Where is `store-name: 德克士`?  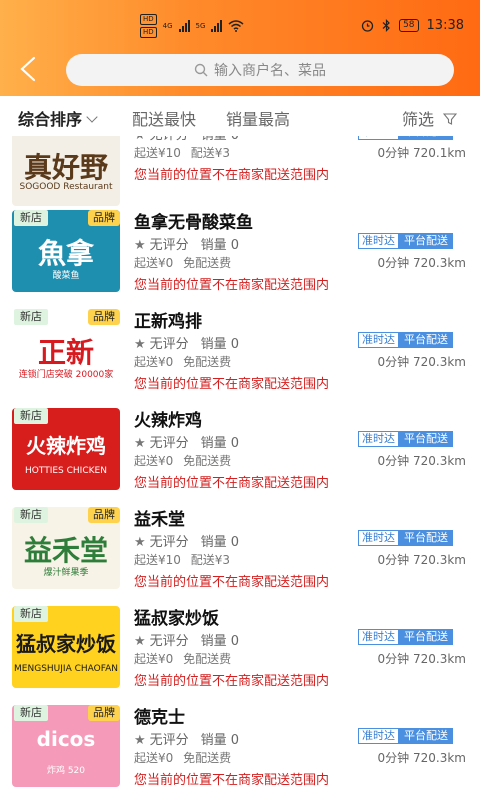 store-name: 德克士 is located at coordinates (159, 718).